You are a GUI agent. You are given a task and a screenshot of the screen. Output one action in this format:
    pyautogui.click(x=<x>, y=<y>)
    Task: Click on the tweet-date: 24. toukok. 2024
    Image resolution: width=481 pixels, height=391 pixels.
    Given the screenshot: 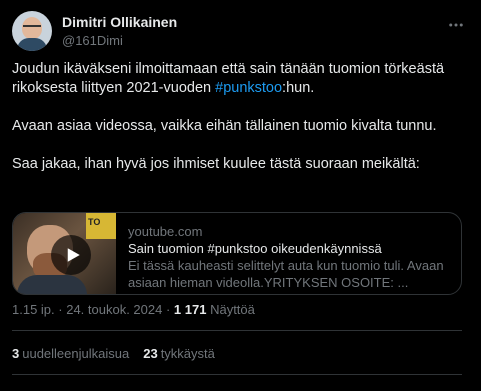 What is the action you would take?
    pyautogui.click(x=114, y=309)
    